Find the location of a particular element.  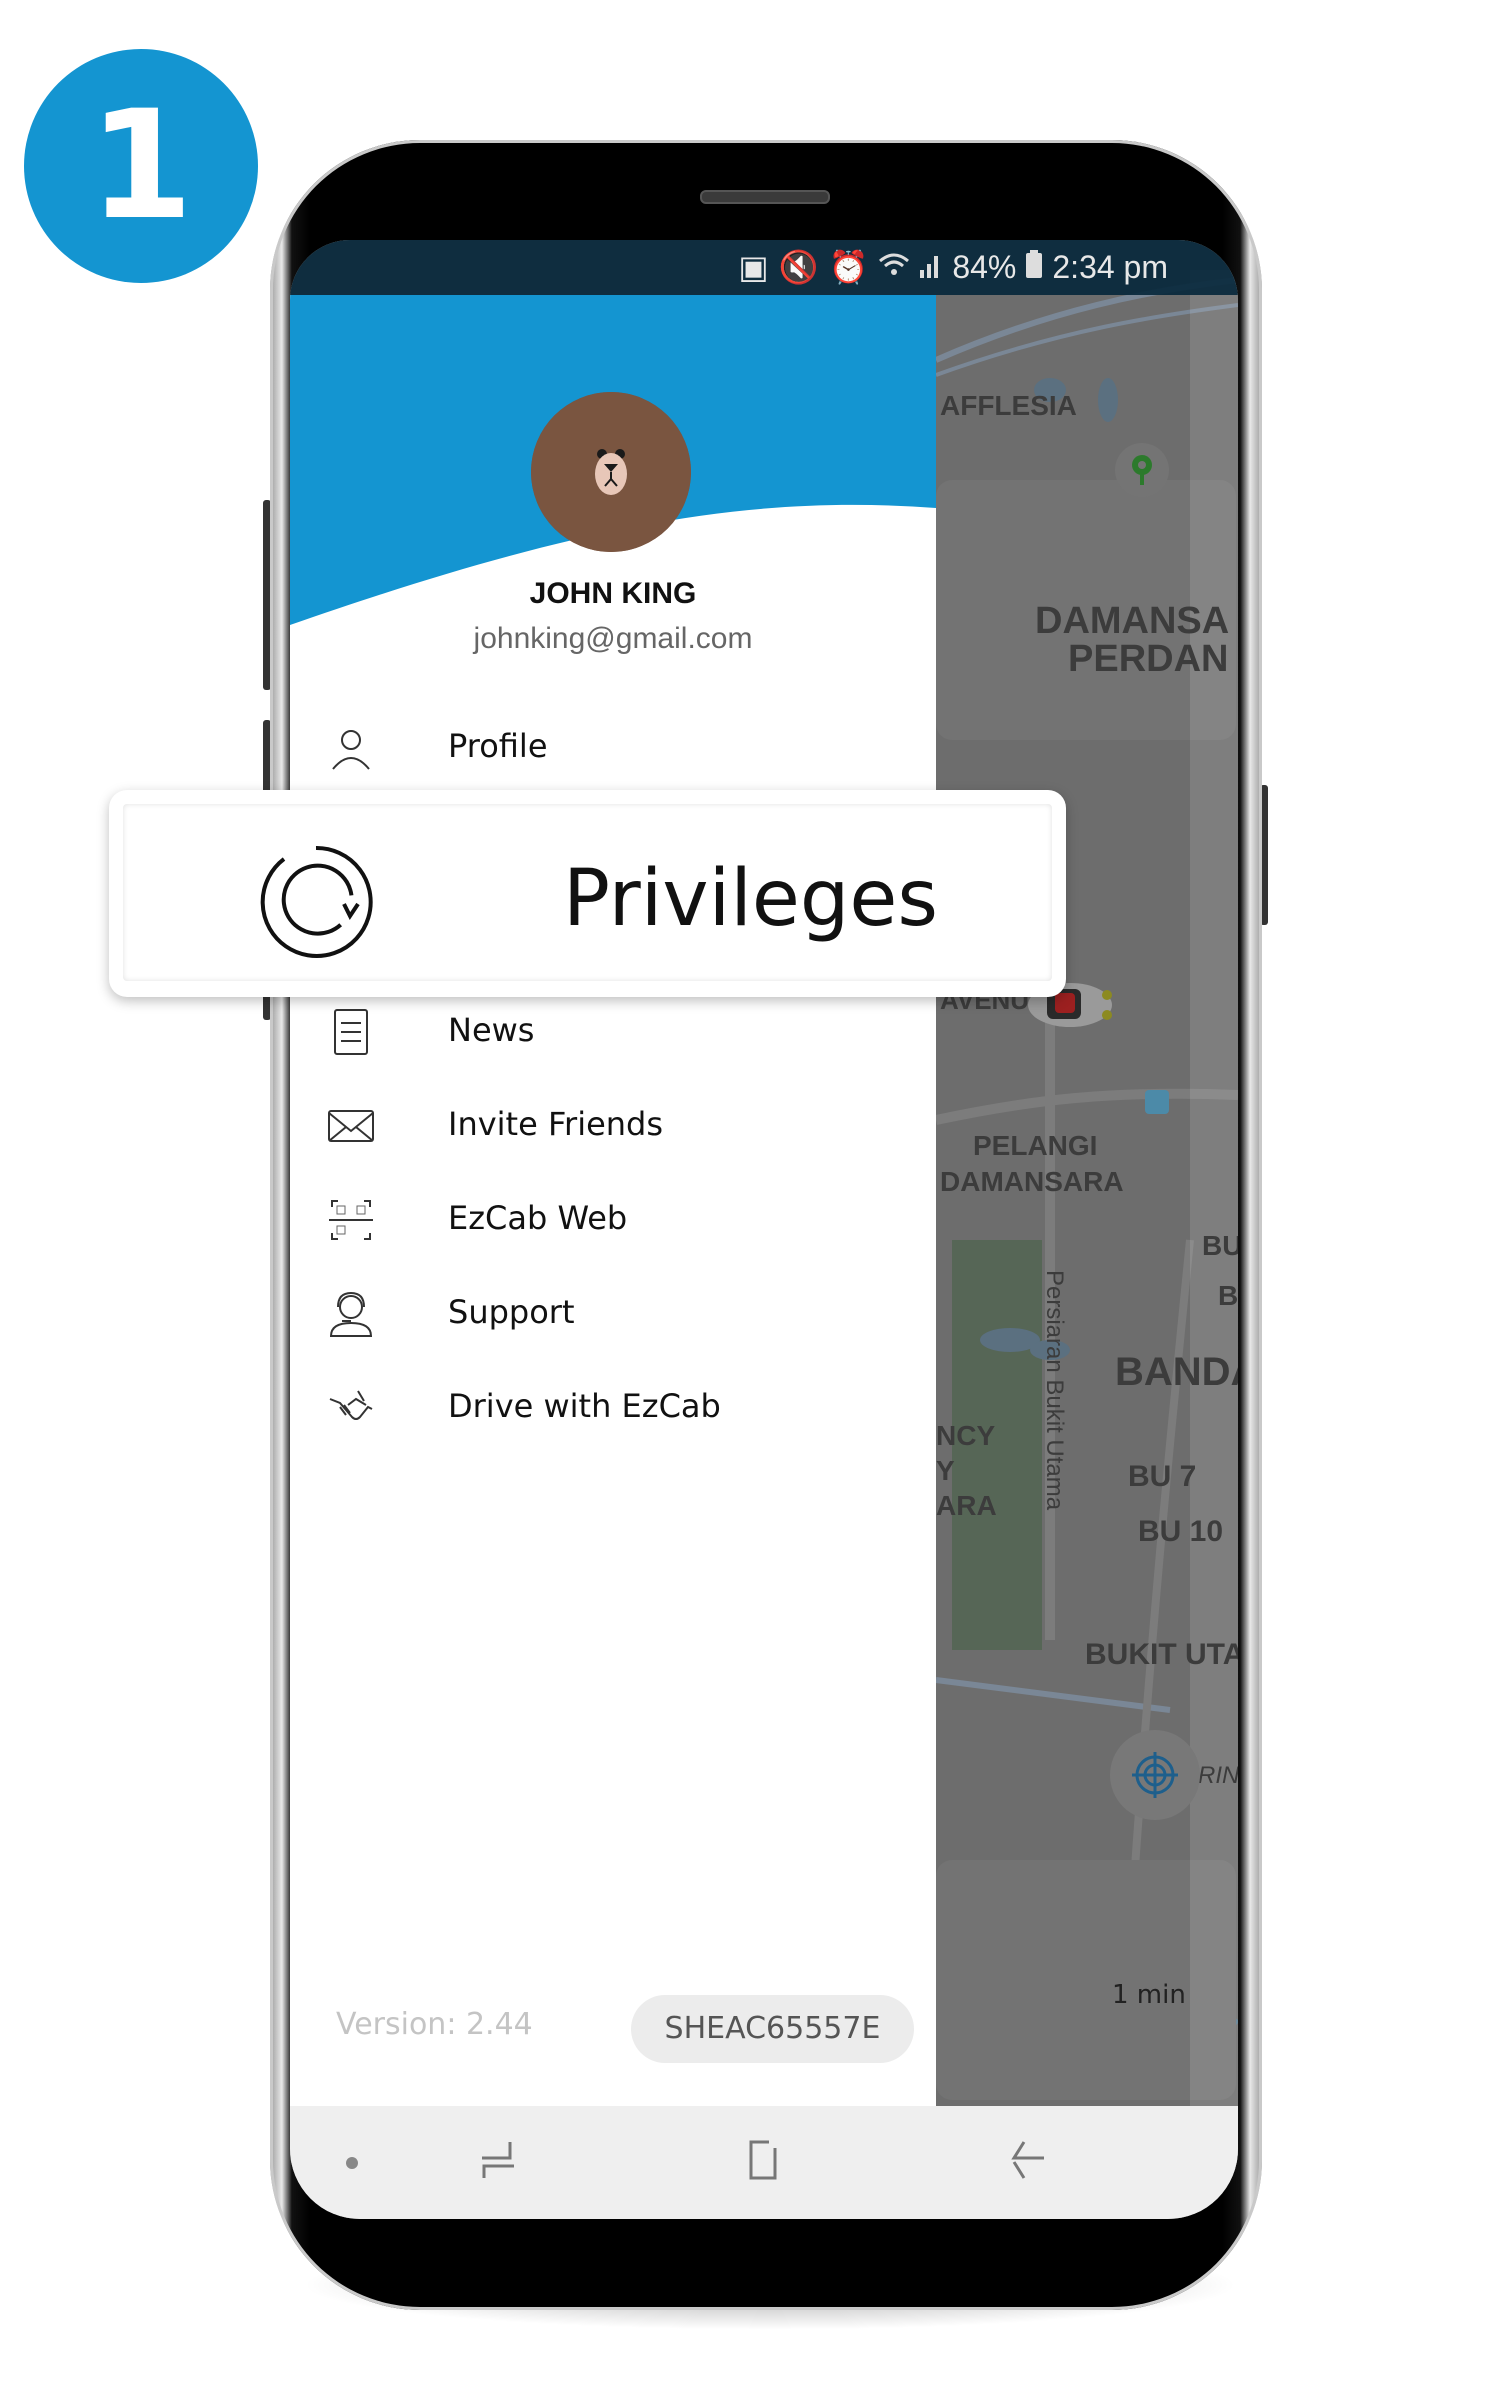

location-pin-icon is located at coordinates (1142, 470).